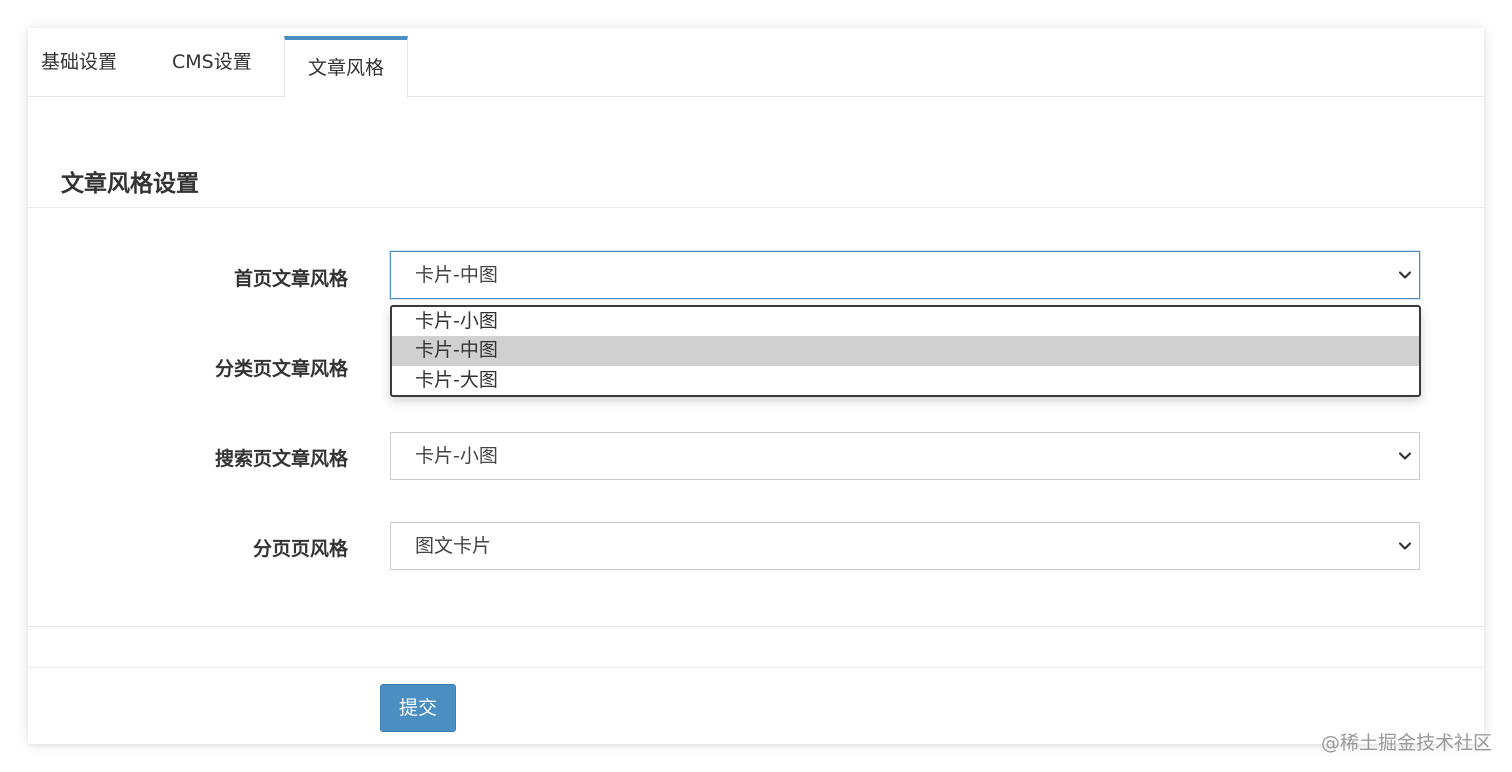 Image resolution: width=1512 pixels, height=772 pixels. I want to click on search-style-select: 卡片-小图, so click(905, 456).